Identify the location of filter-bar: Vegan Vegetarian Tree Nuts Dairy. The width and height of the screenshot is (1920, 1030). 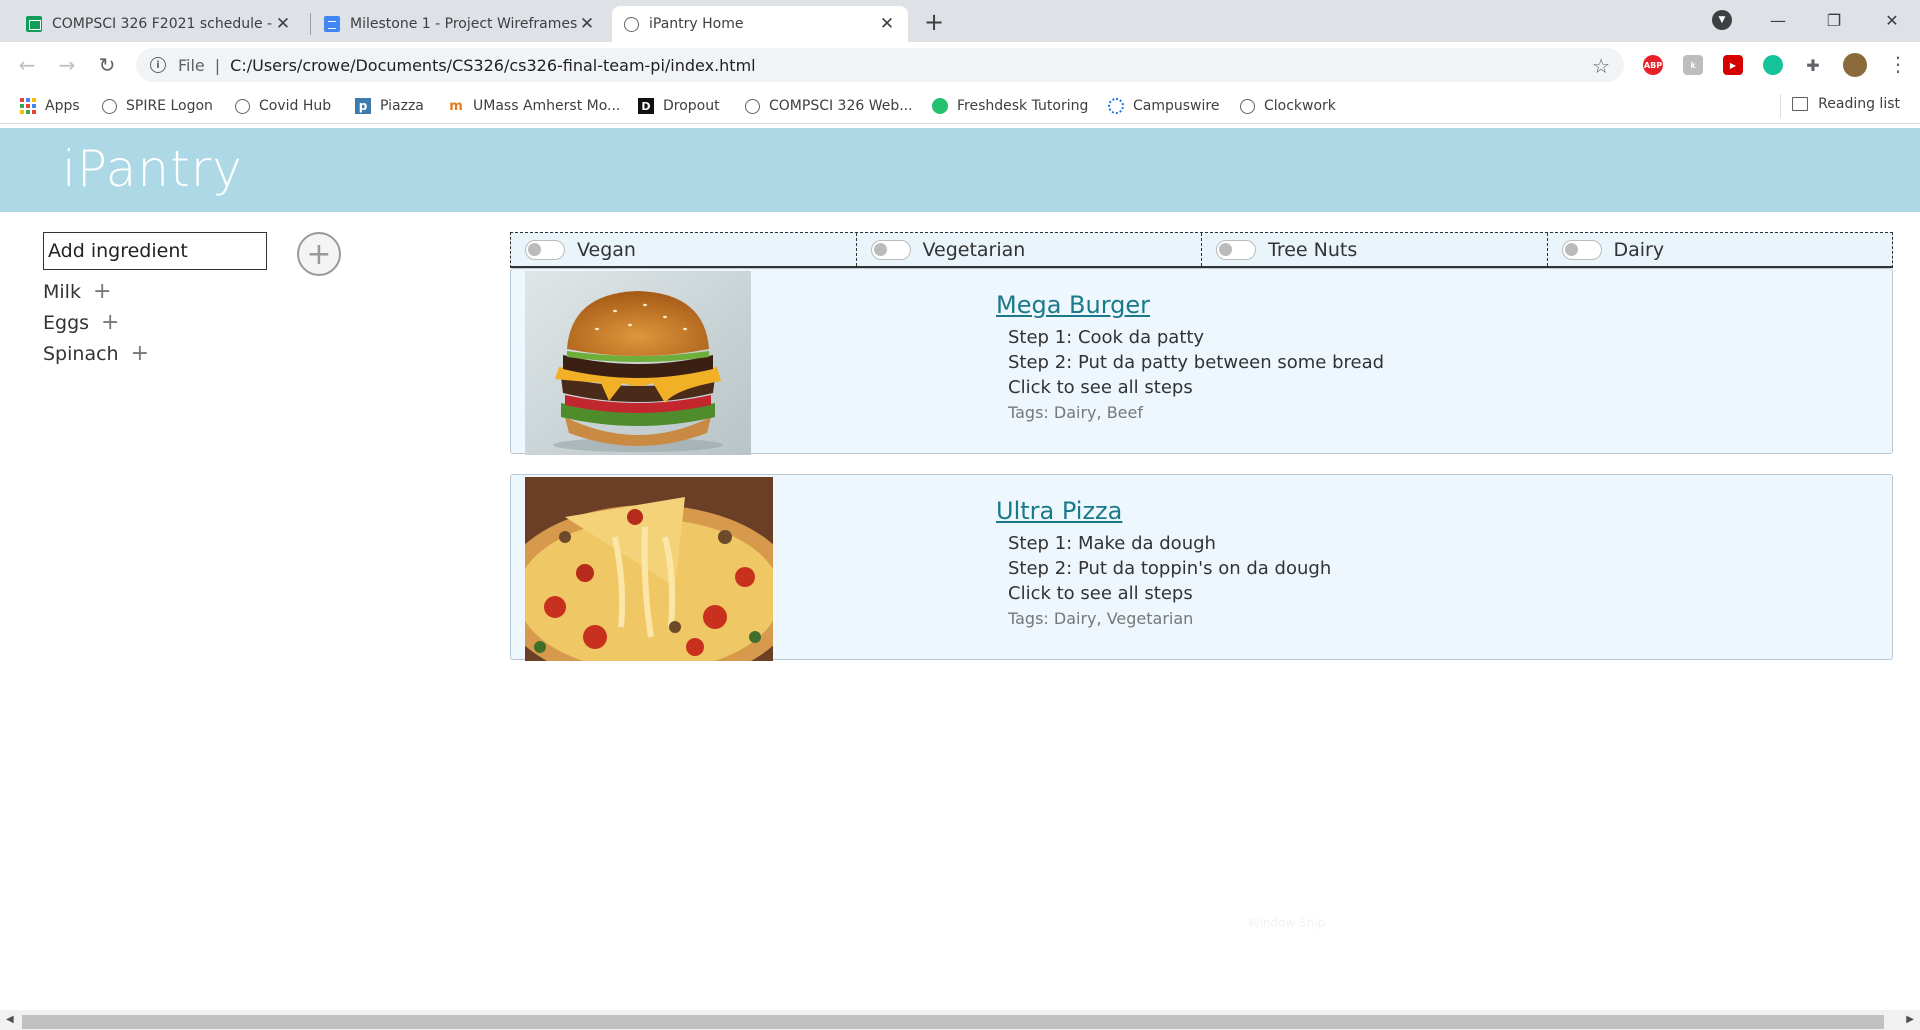
(1201, 250).